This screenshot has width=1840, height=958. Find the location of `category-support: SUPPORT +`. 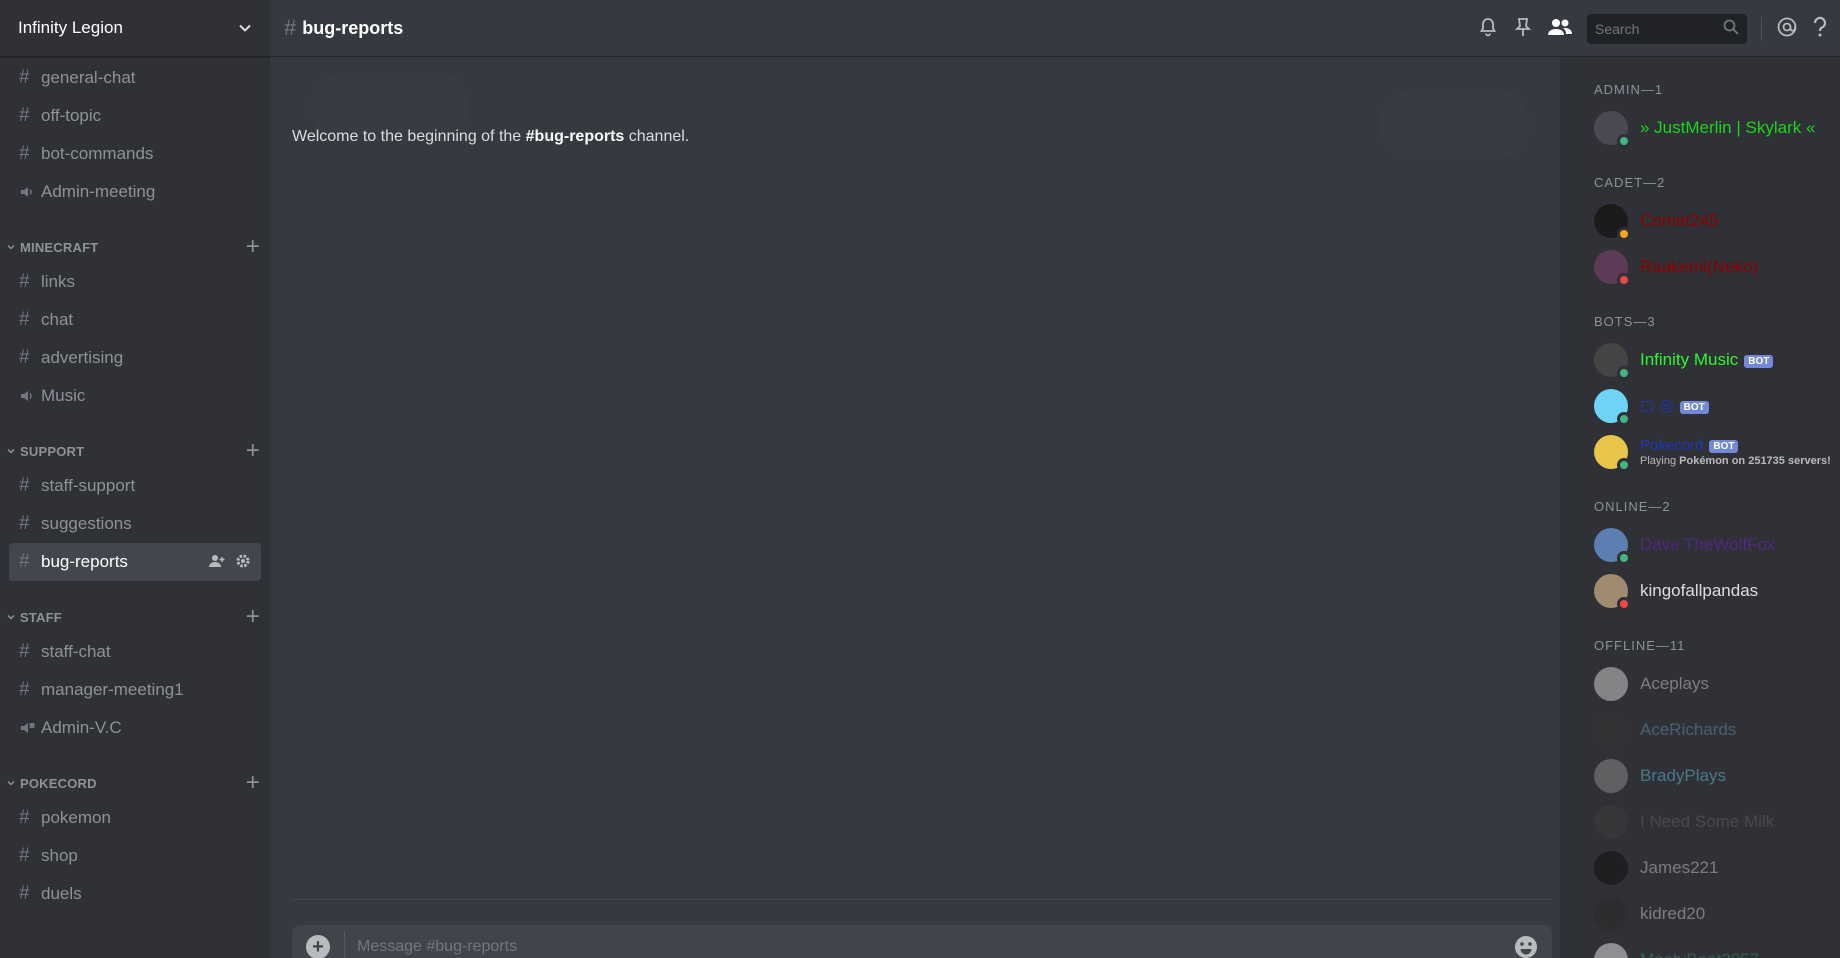

category-support: SUPPORT + is located at coordinates (135, 451).